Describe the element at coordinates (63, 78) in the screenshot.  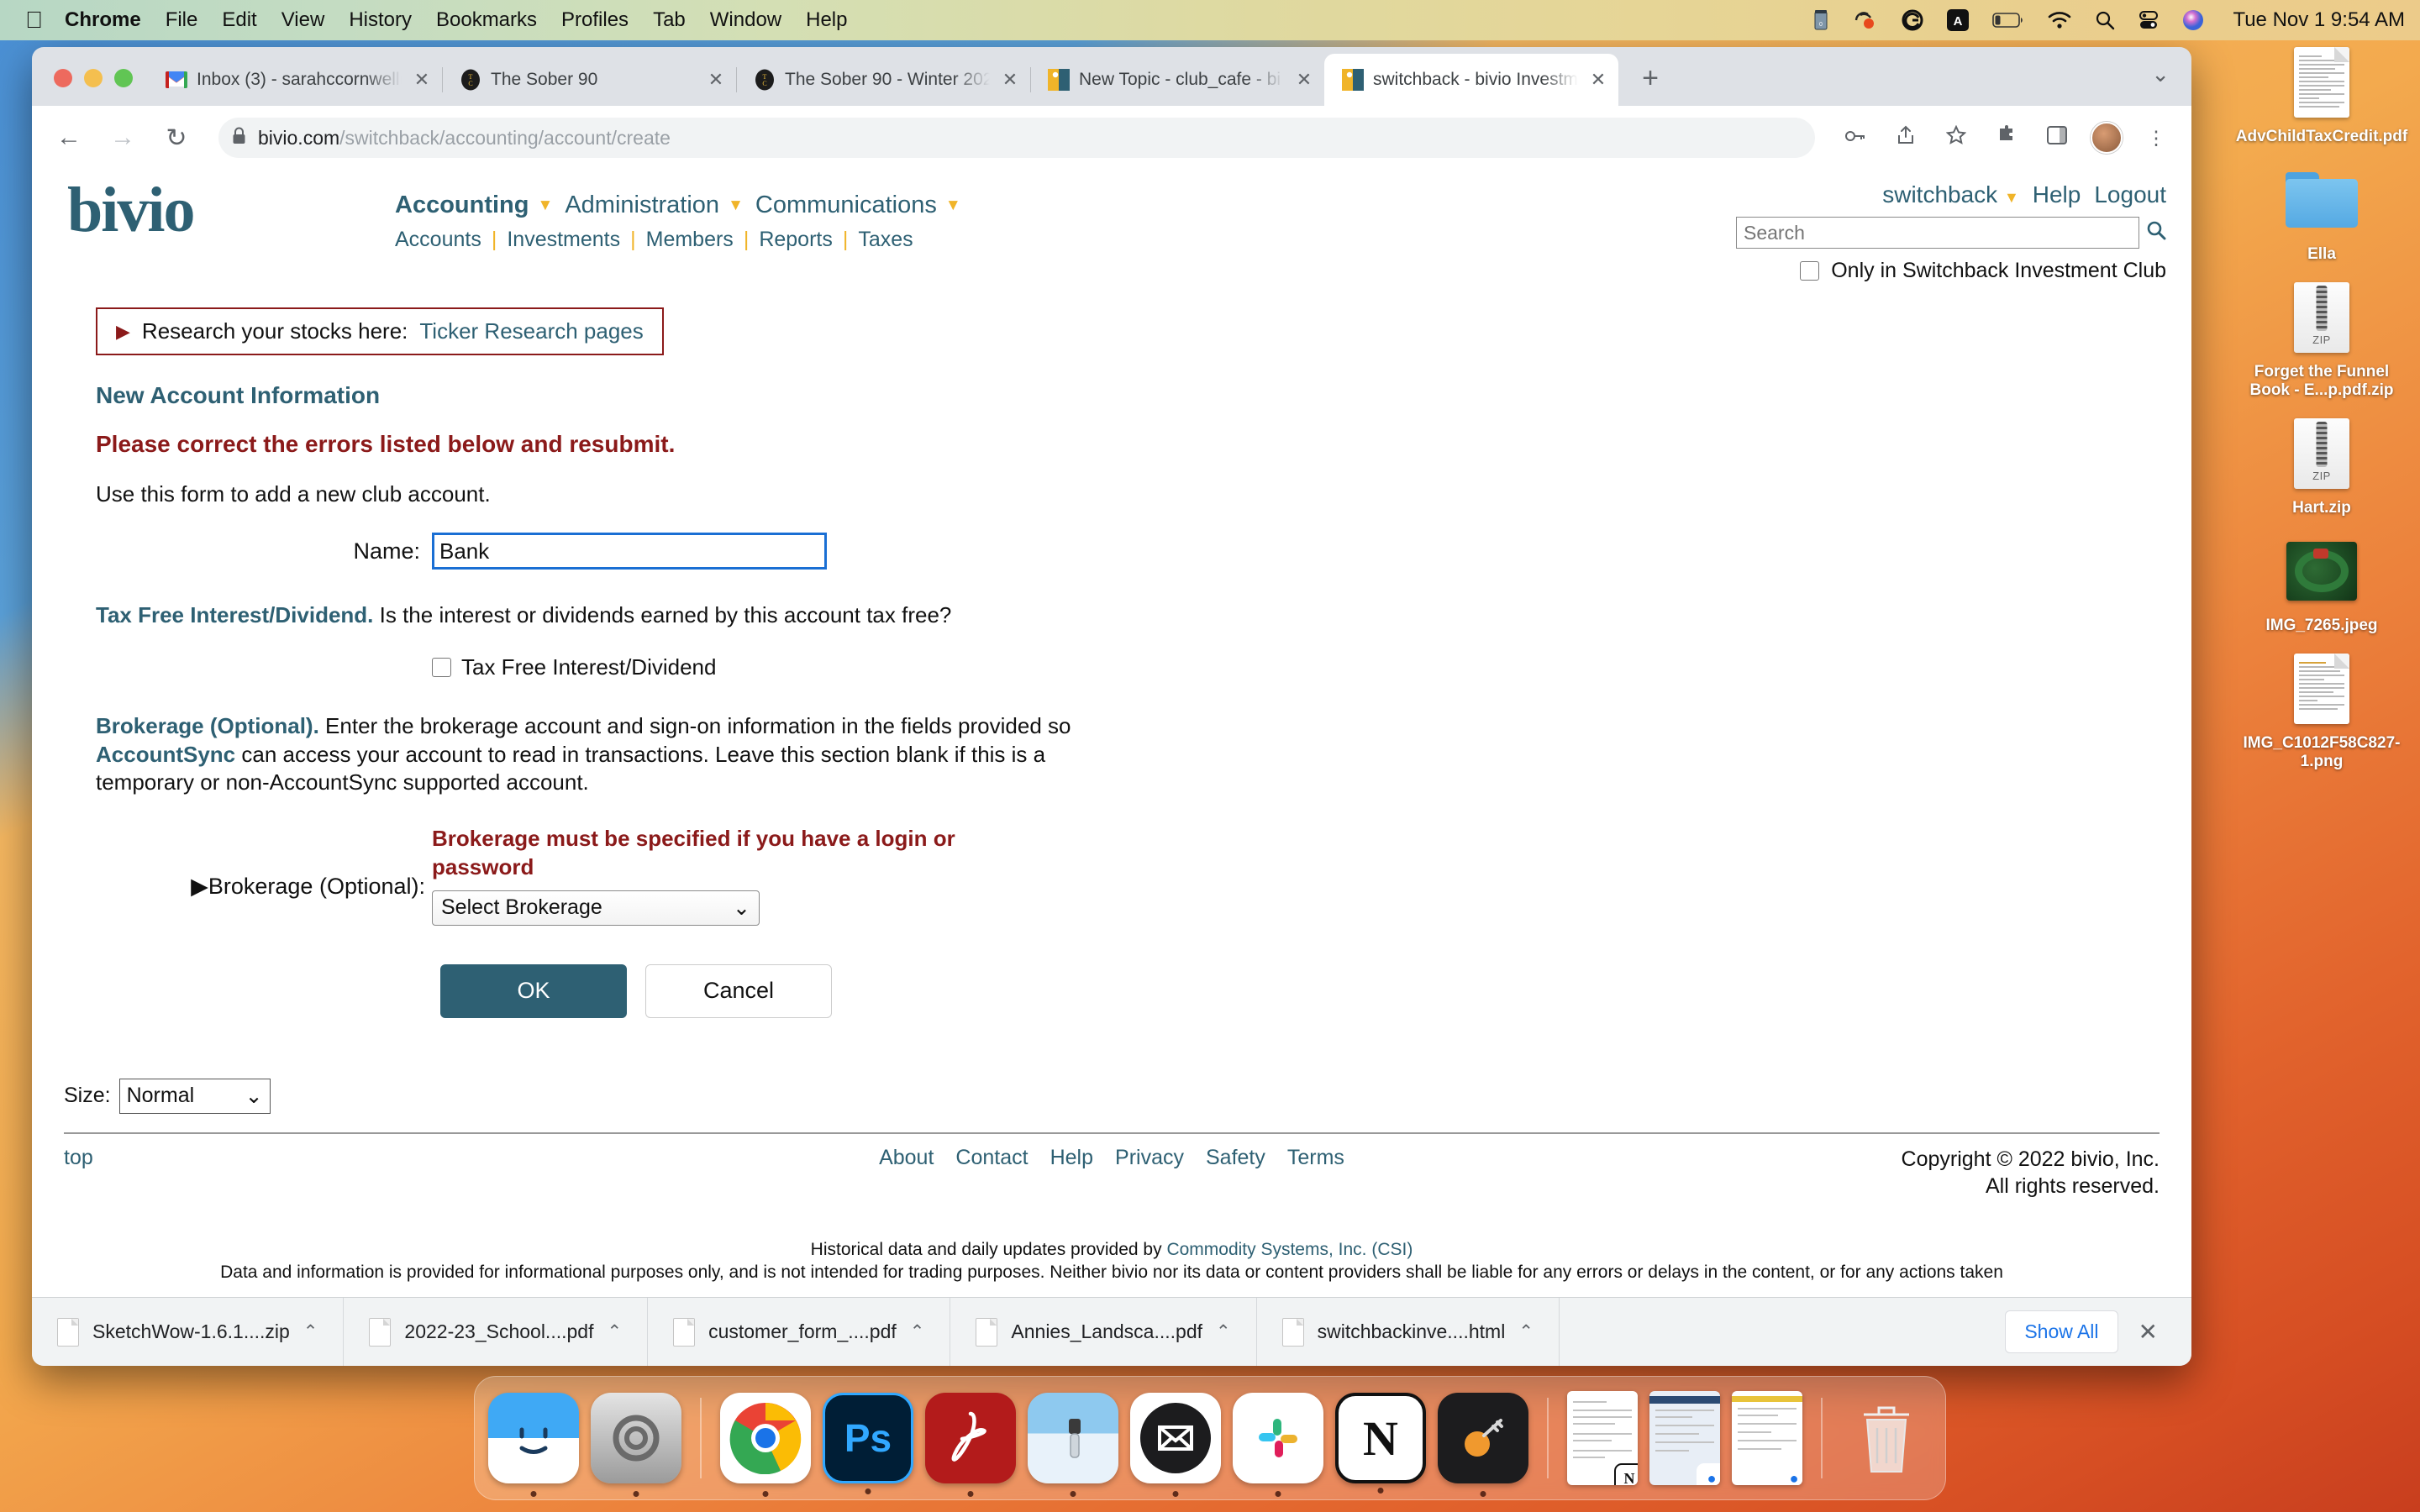
I see `close-window-button` at that location.